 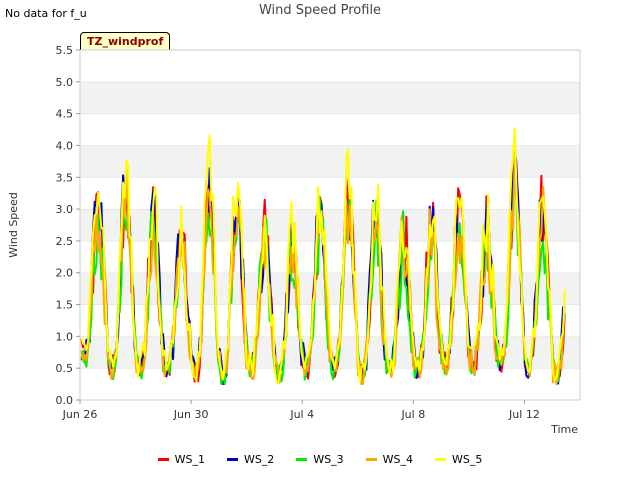 I want to click on legend-item-ws_5: WS_5, so click(x=458, y=459).